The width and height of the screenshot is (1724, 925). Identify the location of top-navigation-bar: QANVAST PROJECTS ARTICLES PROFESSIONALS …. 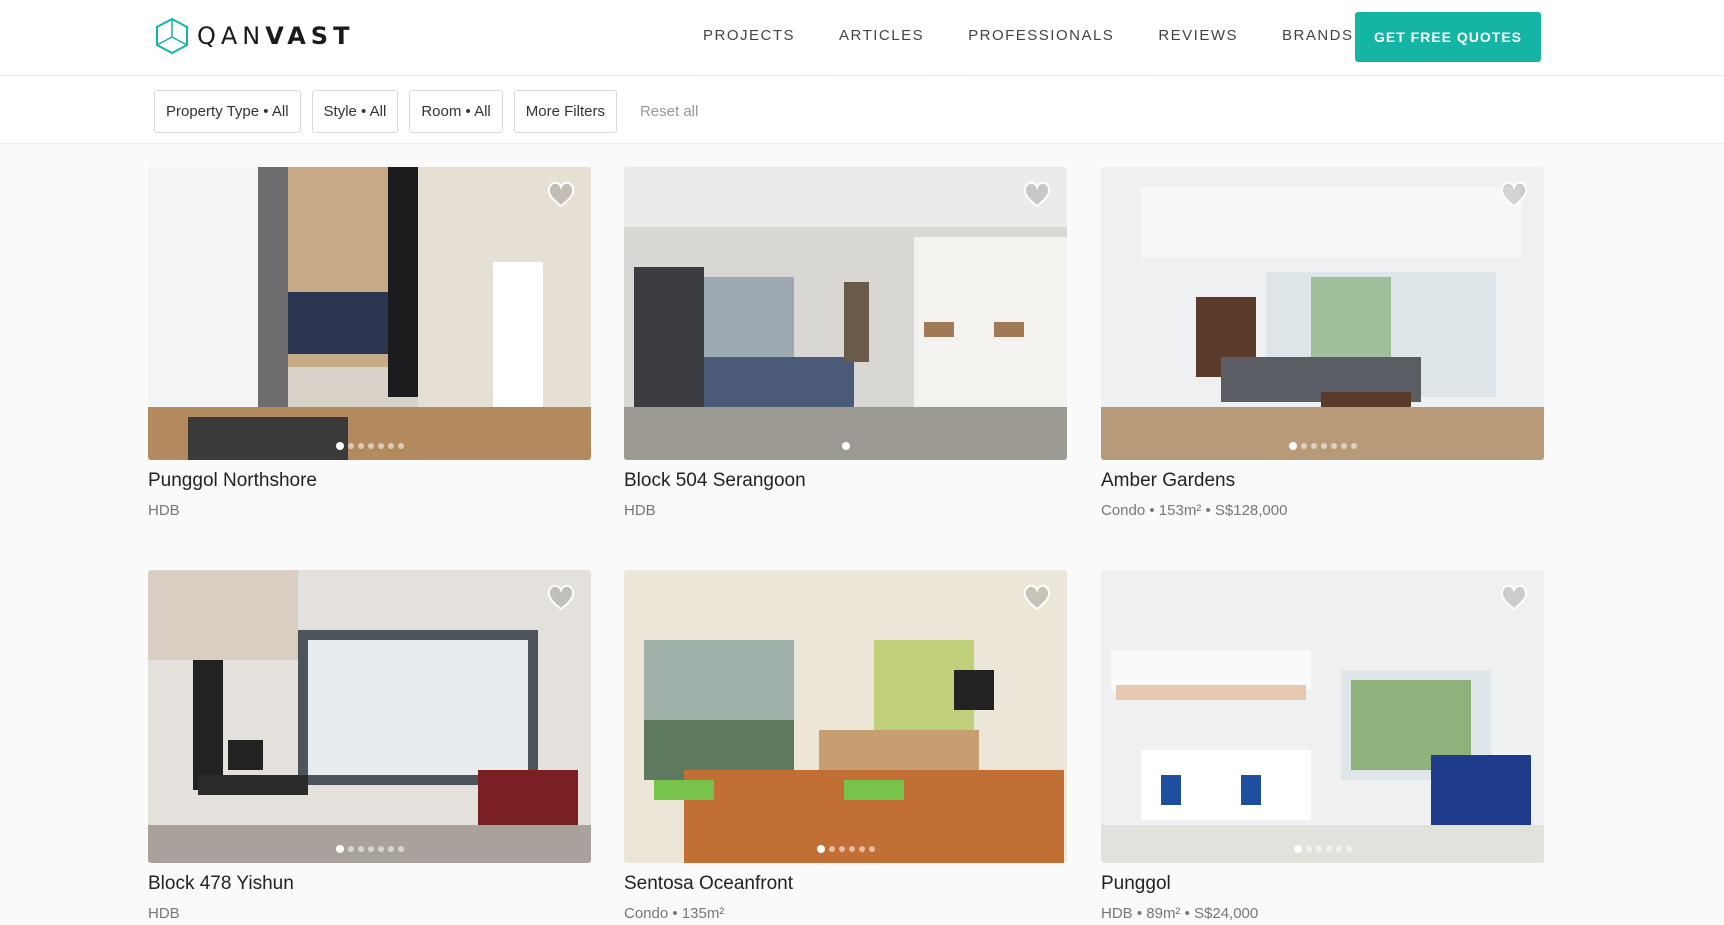
(862, 38).